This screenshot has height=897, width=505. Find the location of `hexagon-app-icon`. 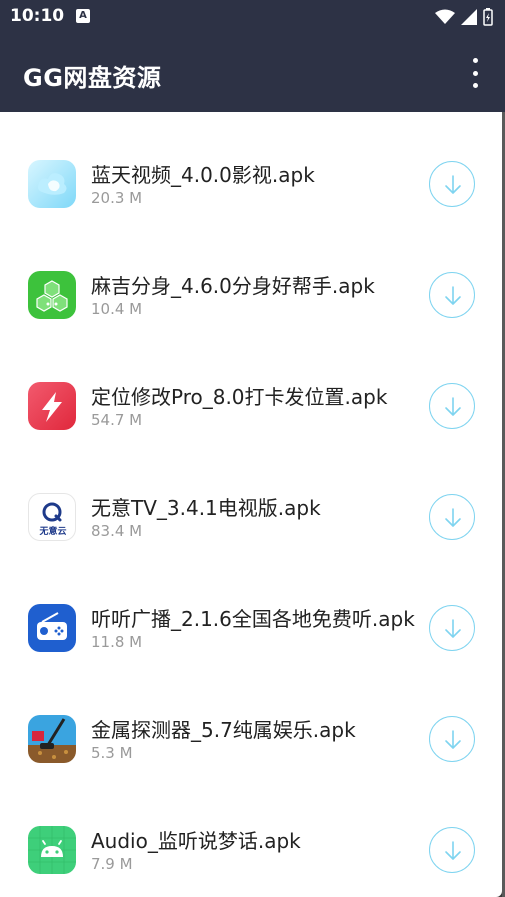

hexagon-app-icon is located at coordinates (52, 295).